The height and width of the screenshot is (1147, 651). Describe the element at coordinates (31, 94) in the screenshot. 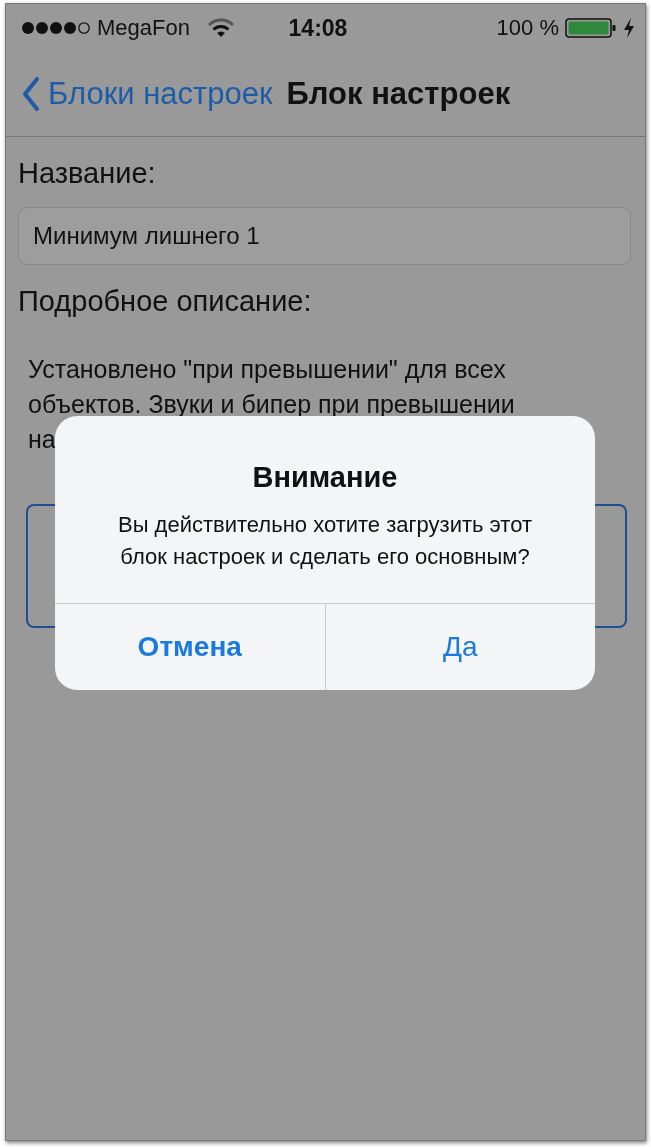

I see `chevron-icon` at that location.